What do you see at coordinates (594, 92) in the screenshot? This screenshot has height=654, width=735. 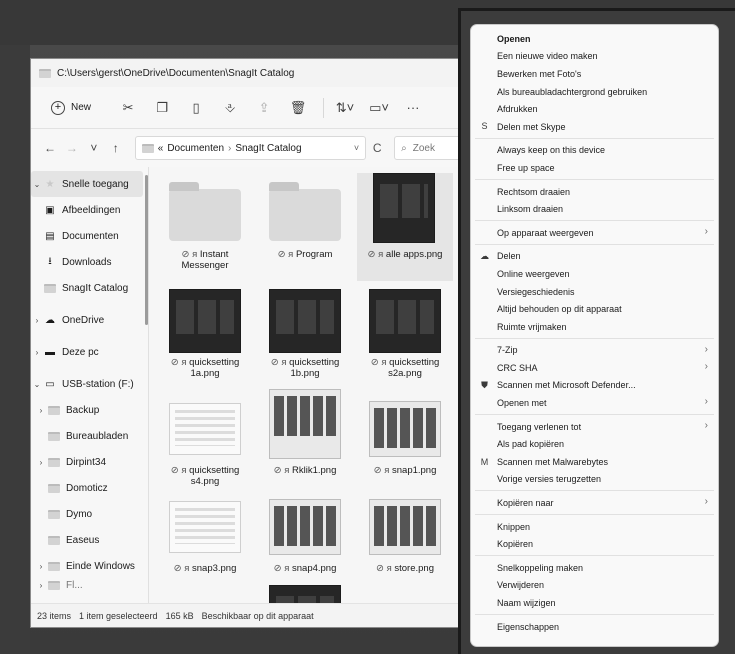 I see `menu-item-bureaubladachtergrond: Als bureaubladachtergrond gebruiken` at bounding box center [594, 92].